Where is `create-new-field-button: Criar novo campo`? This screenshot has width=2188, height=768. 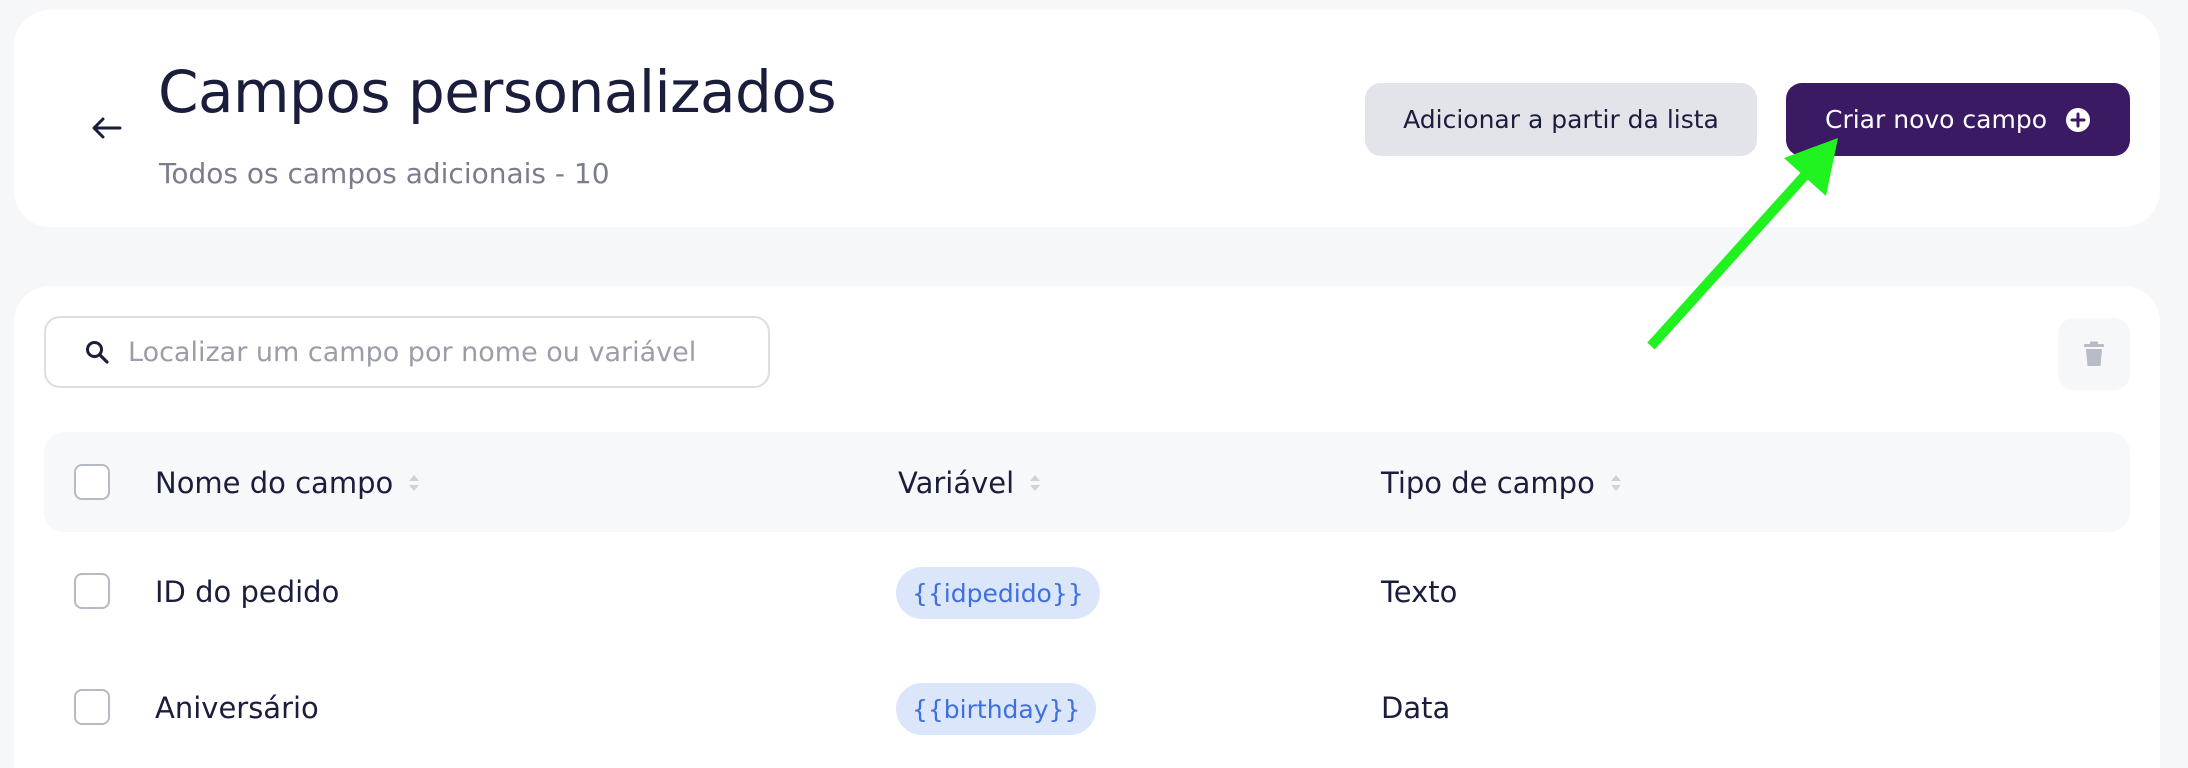 create-new-field-button: Criar novo campo is located at coordinates (1958, 119).